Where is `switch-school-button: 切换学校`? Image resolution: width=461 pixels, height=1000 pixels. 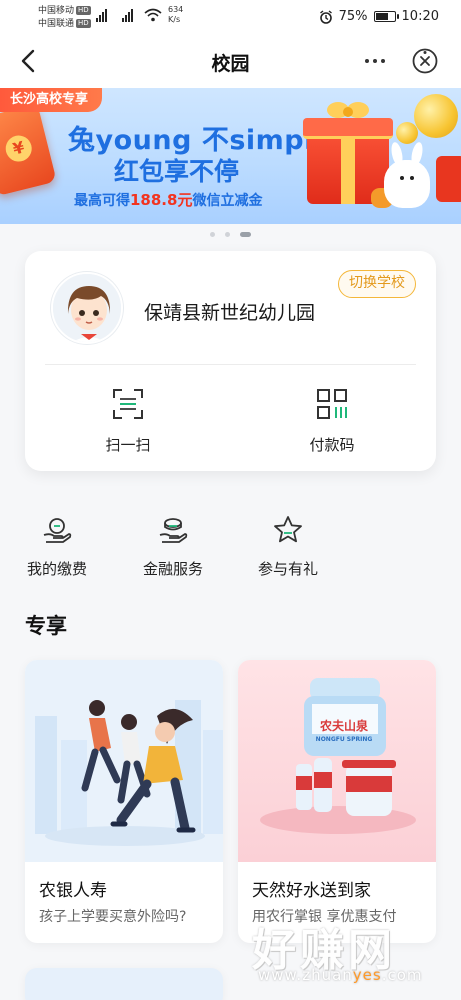 switch-school-button: 切换学校 is located at coordinates (377, 284).